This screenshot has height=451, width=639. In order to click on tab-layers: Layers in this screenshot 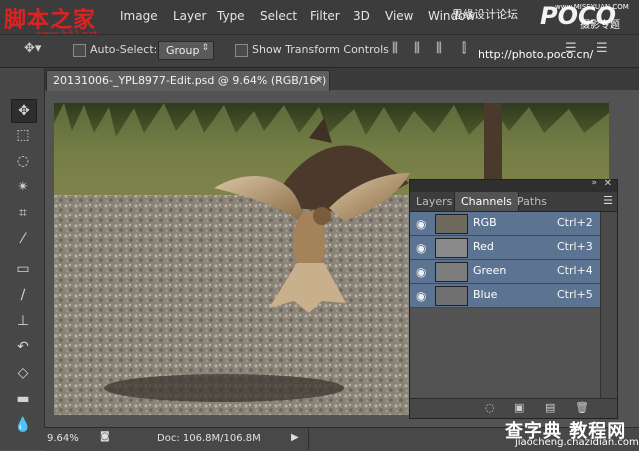, I will do `click(434, 201)`.